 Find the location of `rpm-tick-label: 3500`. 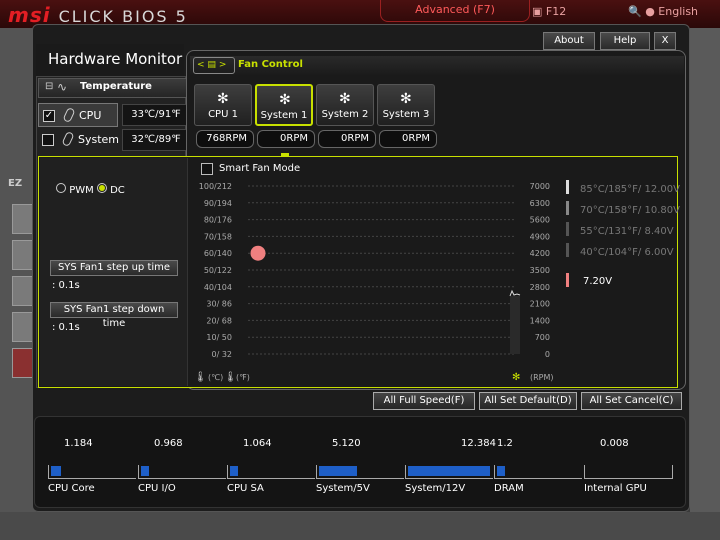

rpm-tick-label: 3500 is located at coordinates (540, 270).